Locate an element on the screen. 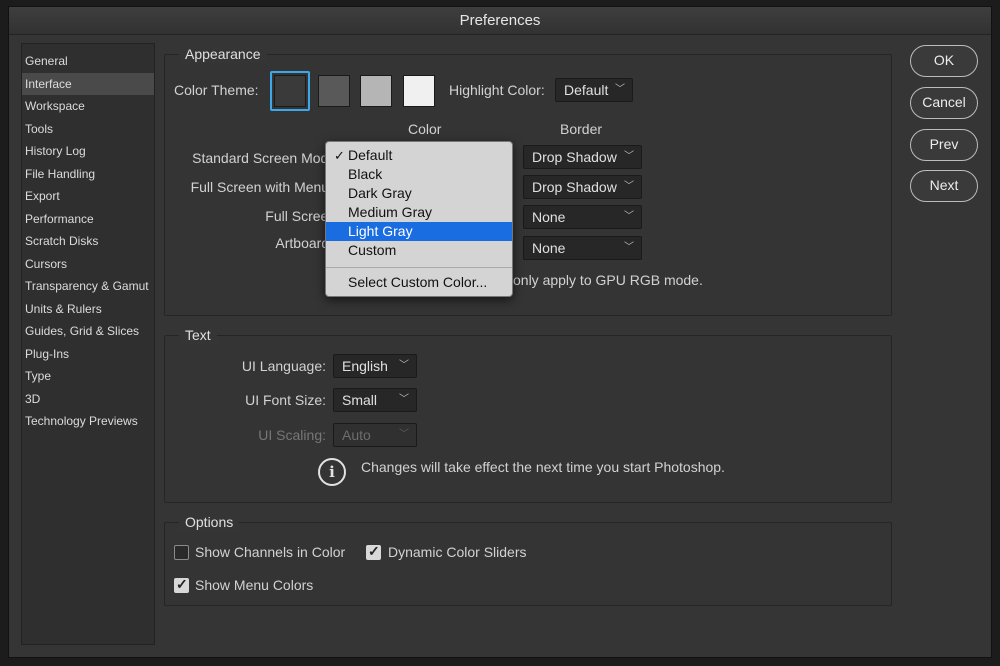 The width and height of the screenshot is (1000, 666). color-theme-label: Color Theme: is located at coordinates (216, 90).